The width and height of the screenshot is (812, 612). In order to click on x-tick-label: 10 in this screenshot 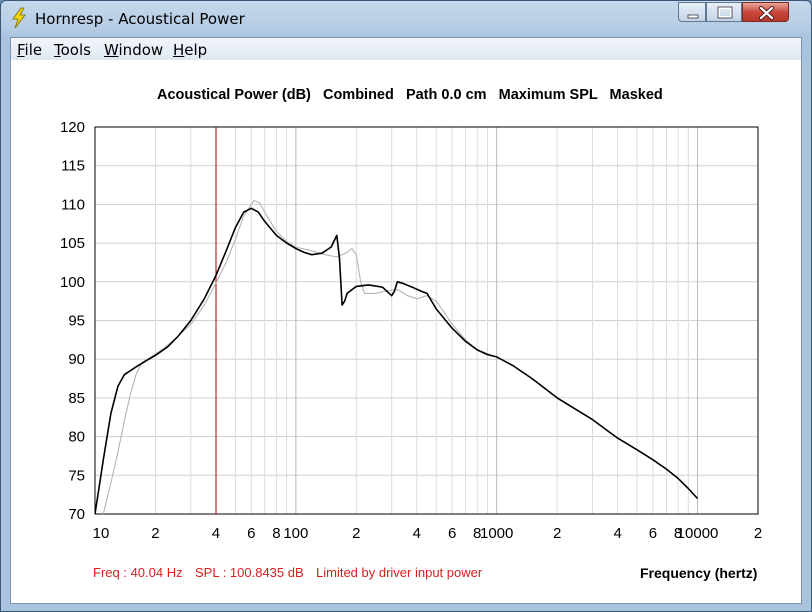, I will do `click(101, 533)`.